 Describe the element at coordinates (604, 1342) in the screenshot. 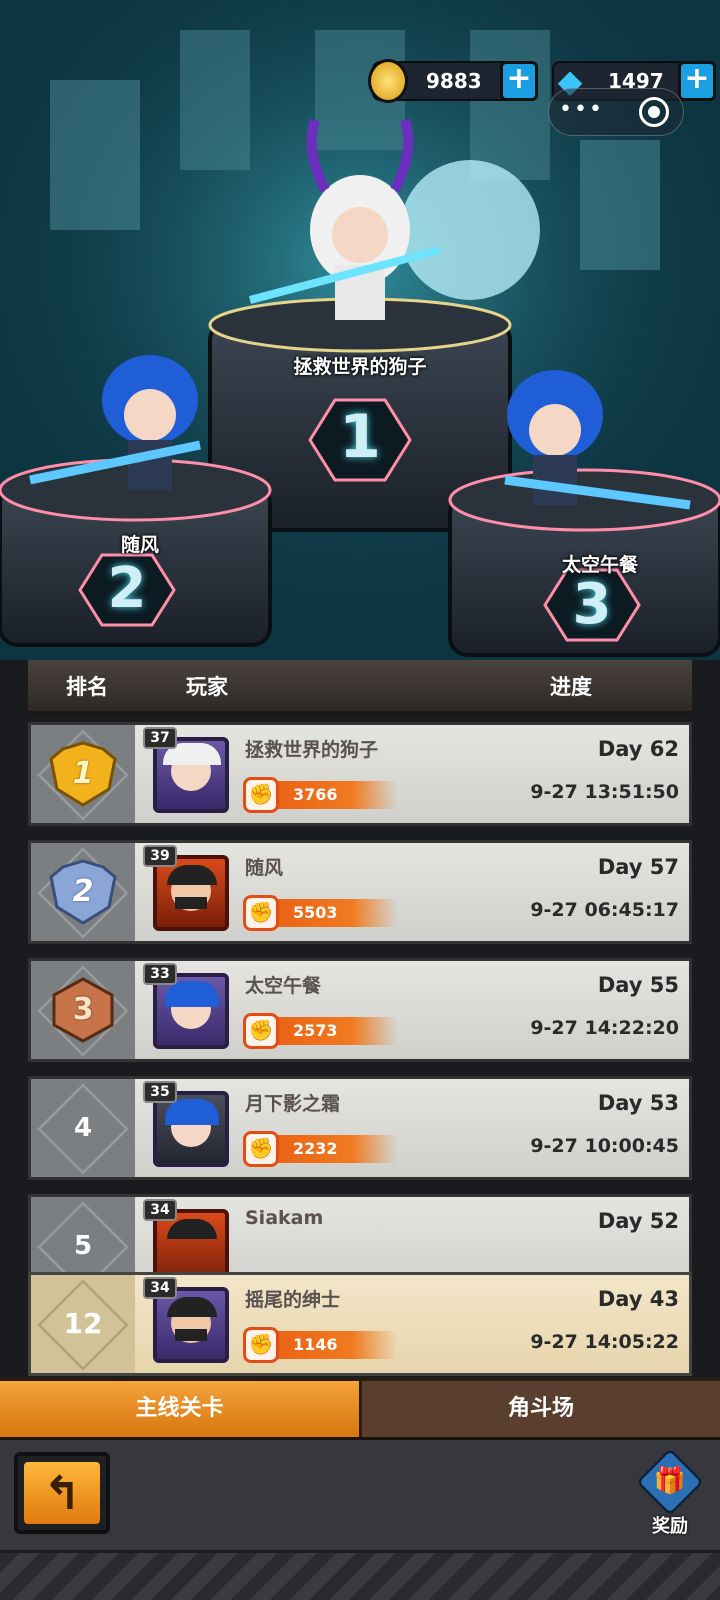

I see `progress-time: 9-27 14:05:22` at that location.